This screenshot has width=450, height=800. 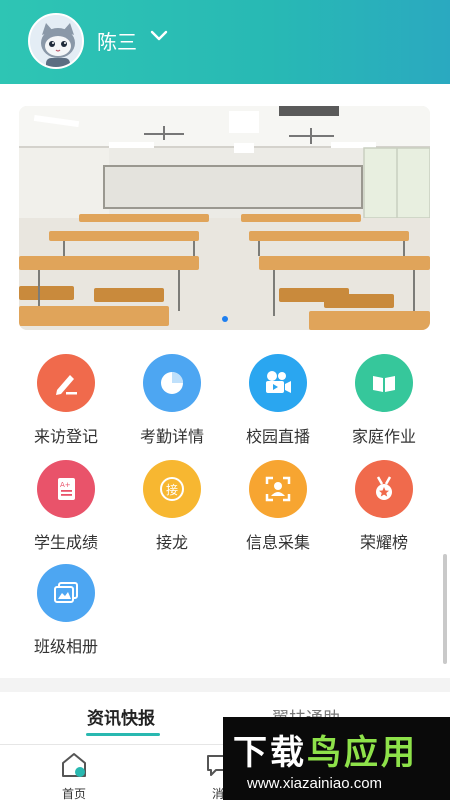 I want to click on tab-news-flash: 资讯快报, so click(x=121, y=716).